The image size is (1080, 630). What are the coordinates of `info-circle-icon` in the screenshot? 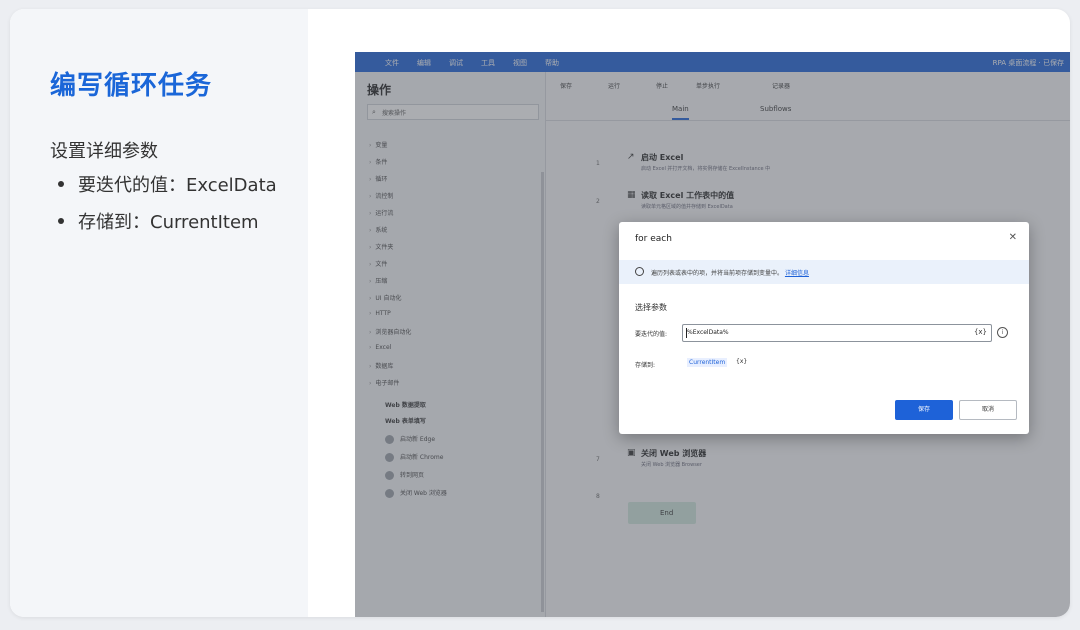 It's located at (639, 271).